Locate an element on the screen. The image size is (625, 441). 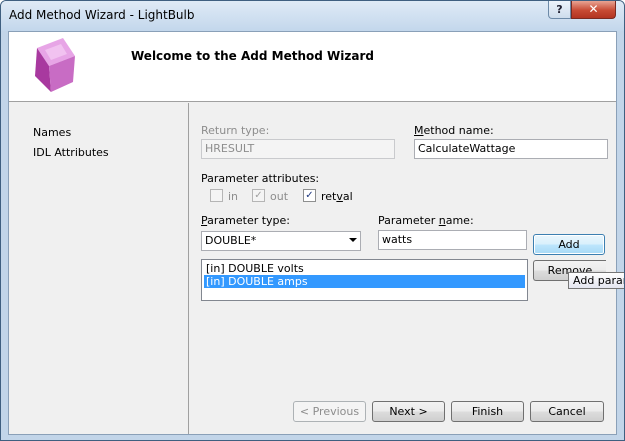
cancel-button: Cancel is located at coordinates (567, 411).